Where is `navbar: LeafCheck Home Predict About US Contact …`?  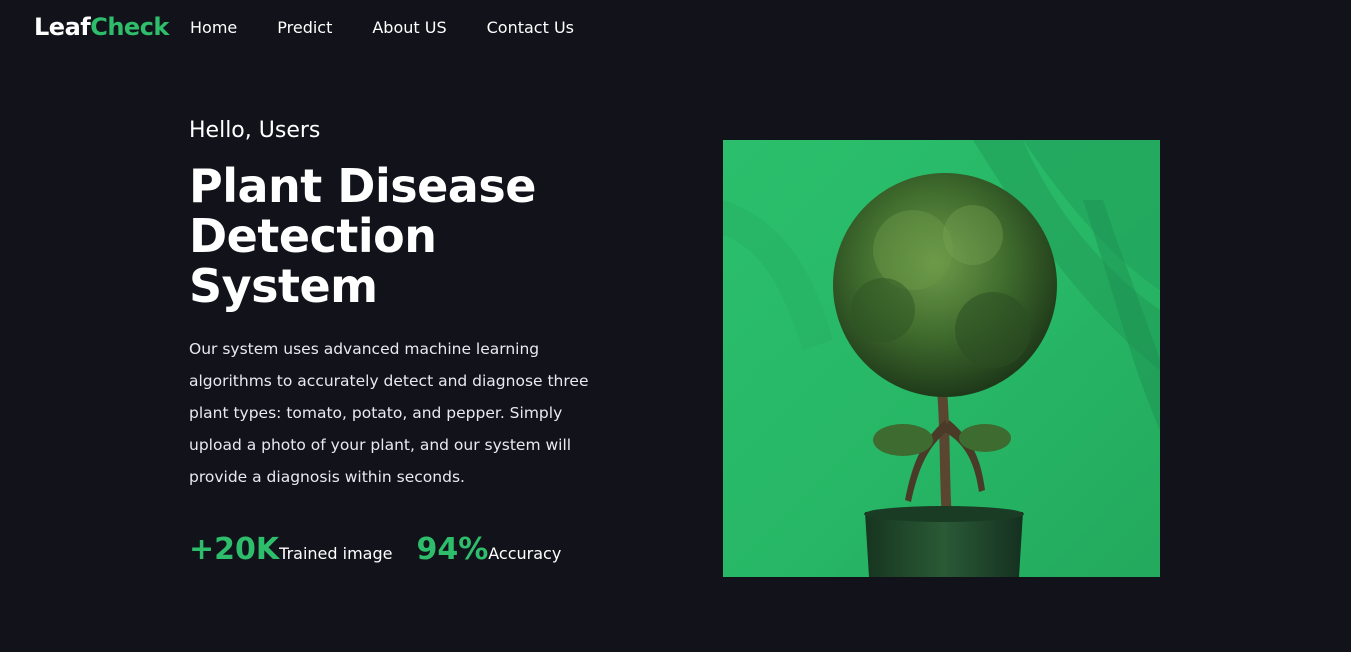
navbar: LeafCheck Home Predict About US Contact … is located at coordinates (675, 28).